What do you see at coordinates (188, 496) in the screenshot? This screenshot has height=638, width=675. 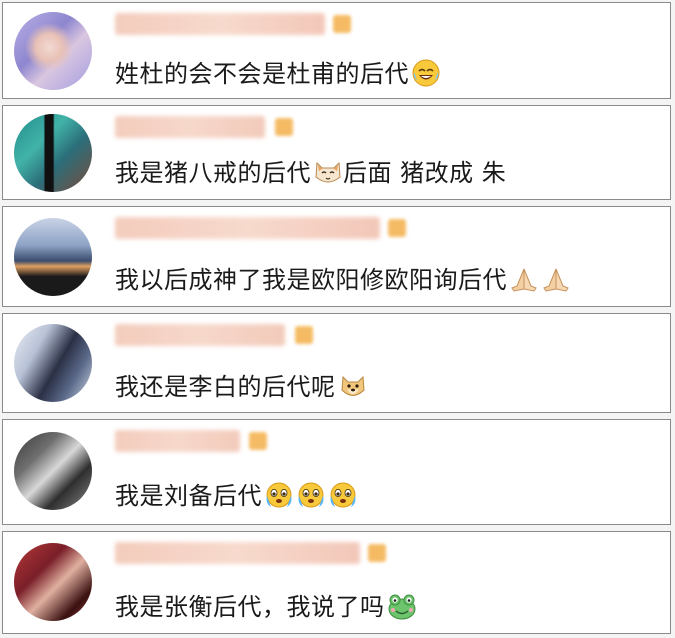 I see `comment-body: 我是刘备后代` at bounding box center [188, 496].